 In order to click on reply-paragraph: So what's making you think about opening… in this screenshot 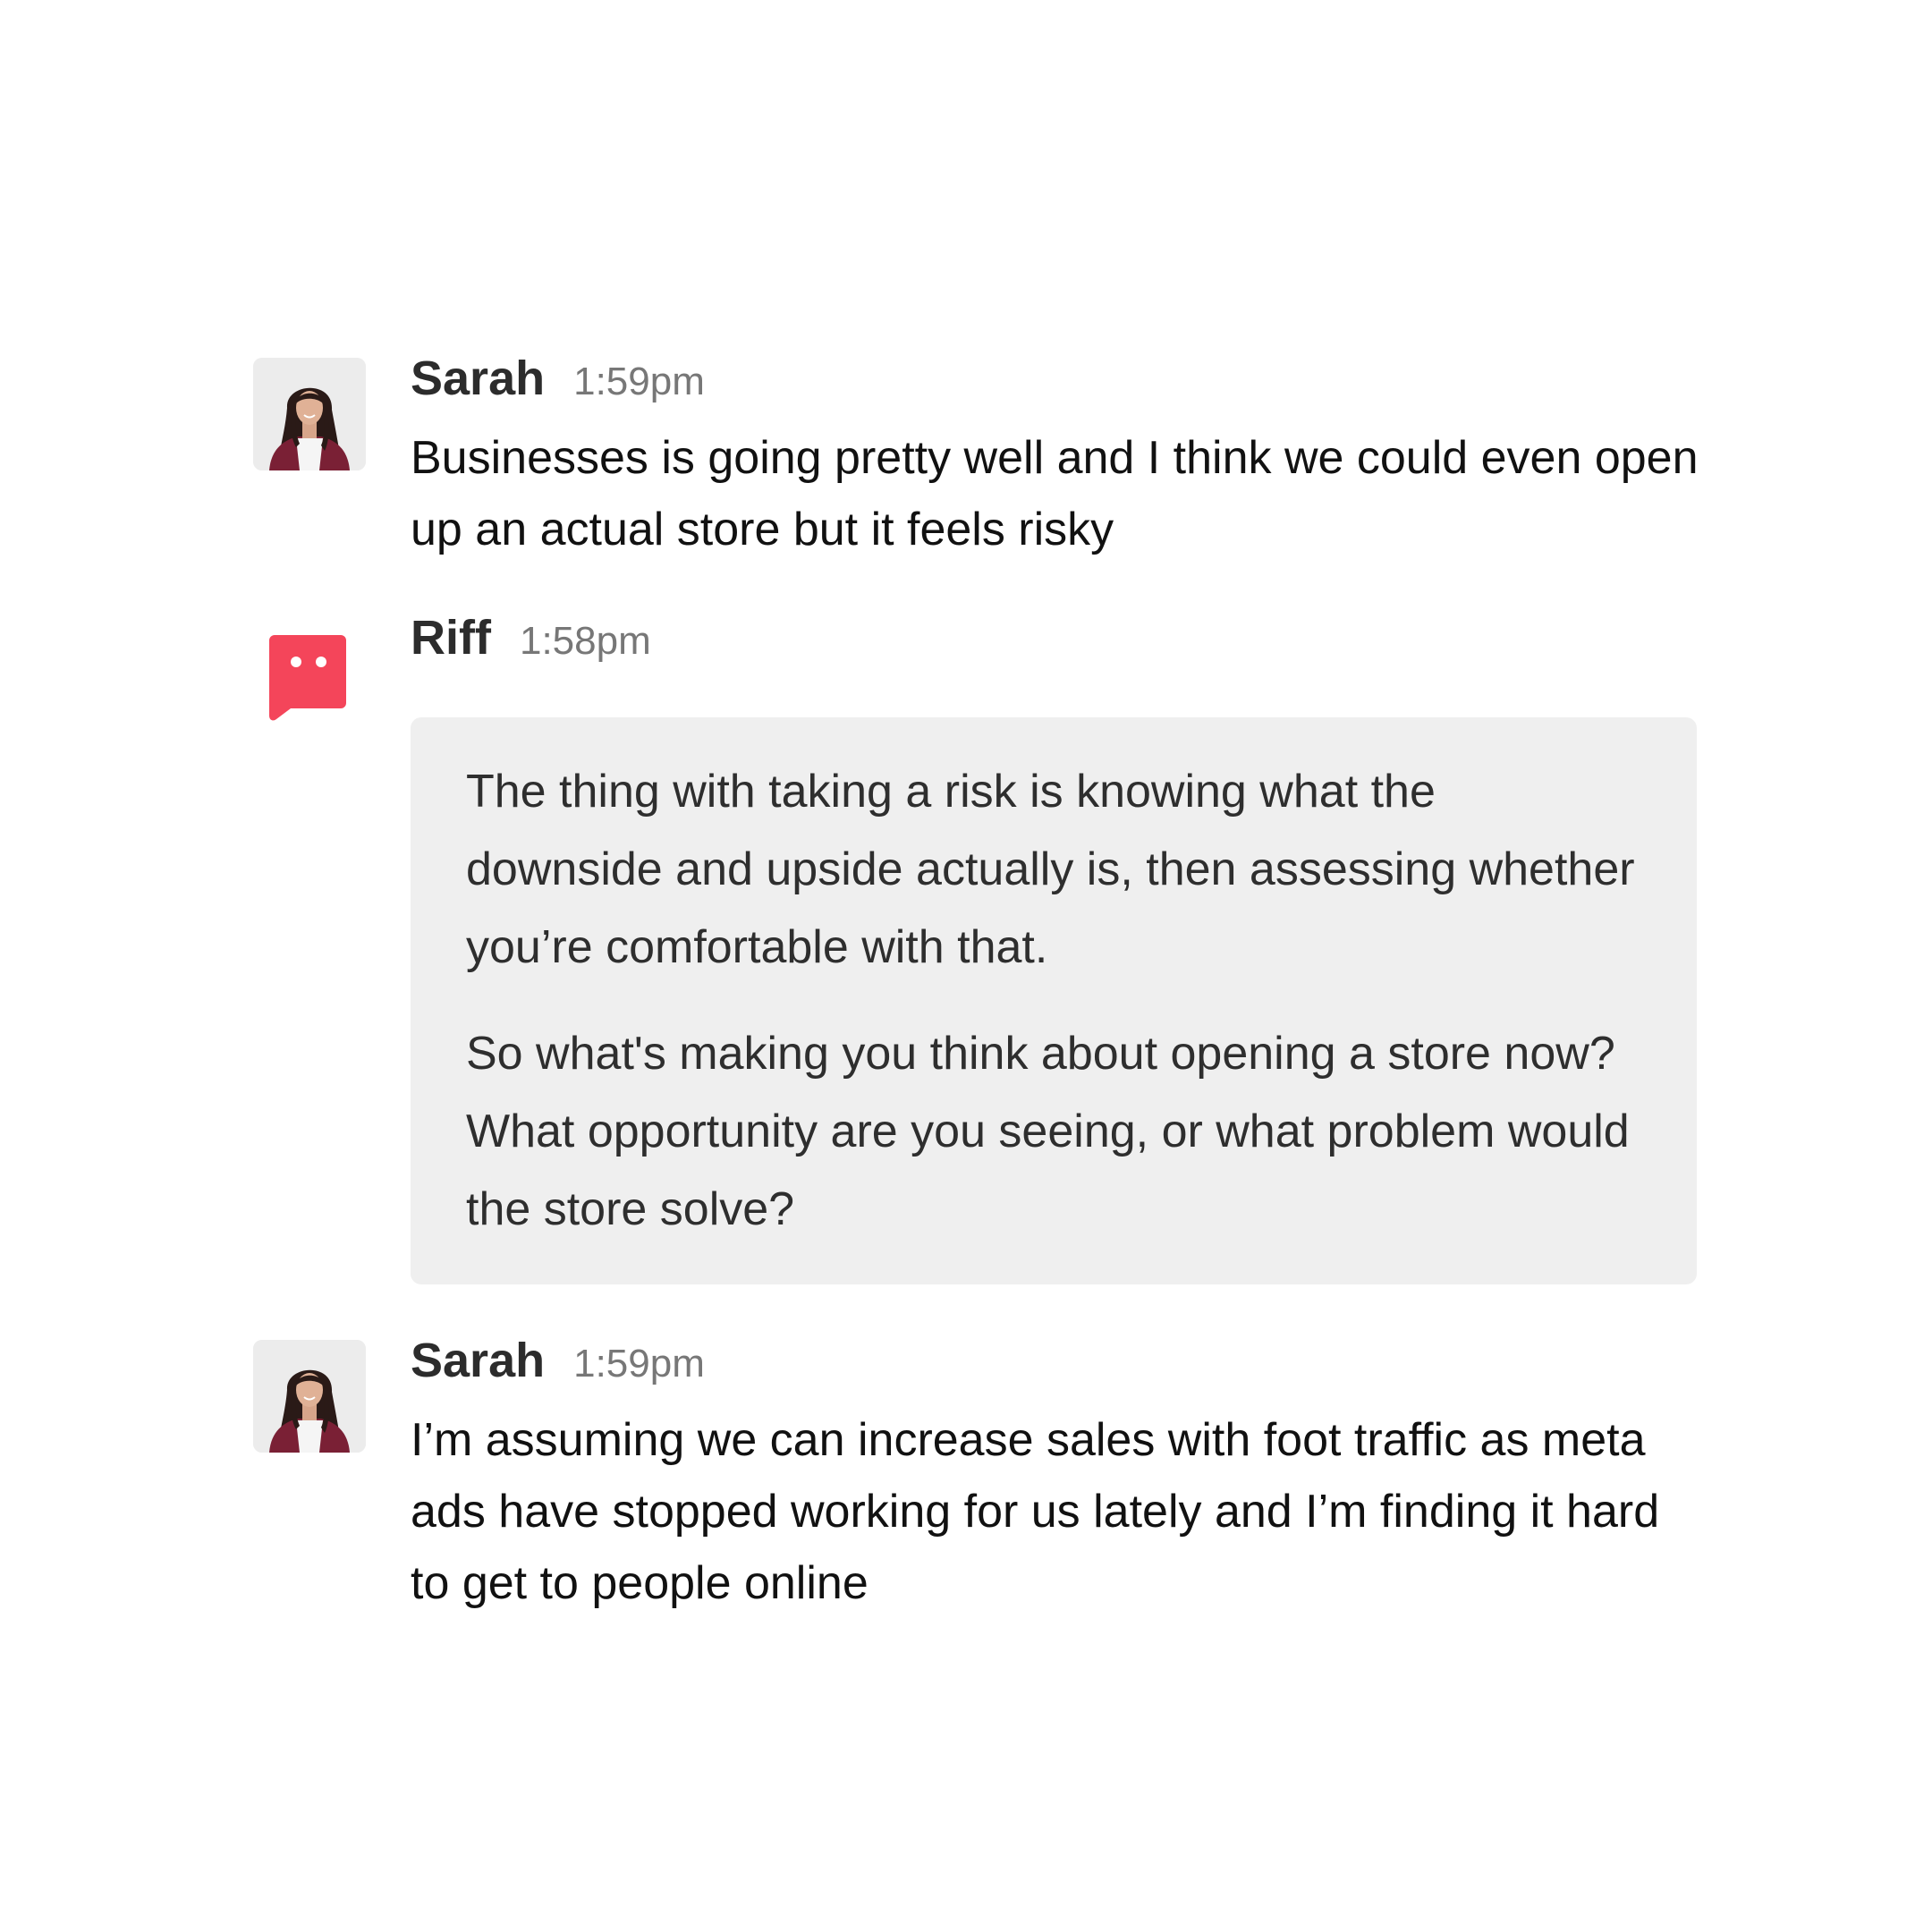, I will do `click(1048, 1131)`.